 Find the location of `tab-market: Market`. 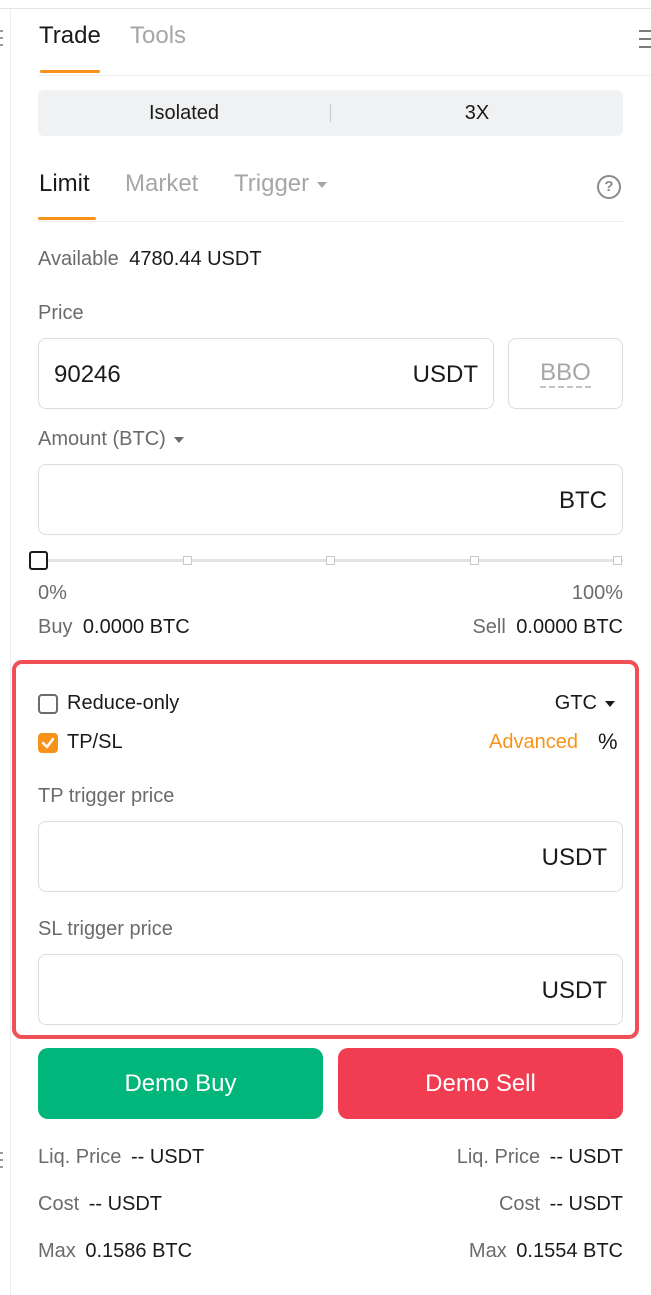

tab-market: Market is located at coordinates (161, 184).